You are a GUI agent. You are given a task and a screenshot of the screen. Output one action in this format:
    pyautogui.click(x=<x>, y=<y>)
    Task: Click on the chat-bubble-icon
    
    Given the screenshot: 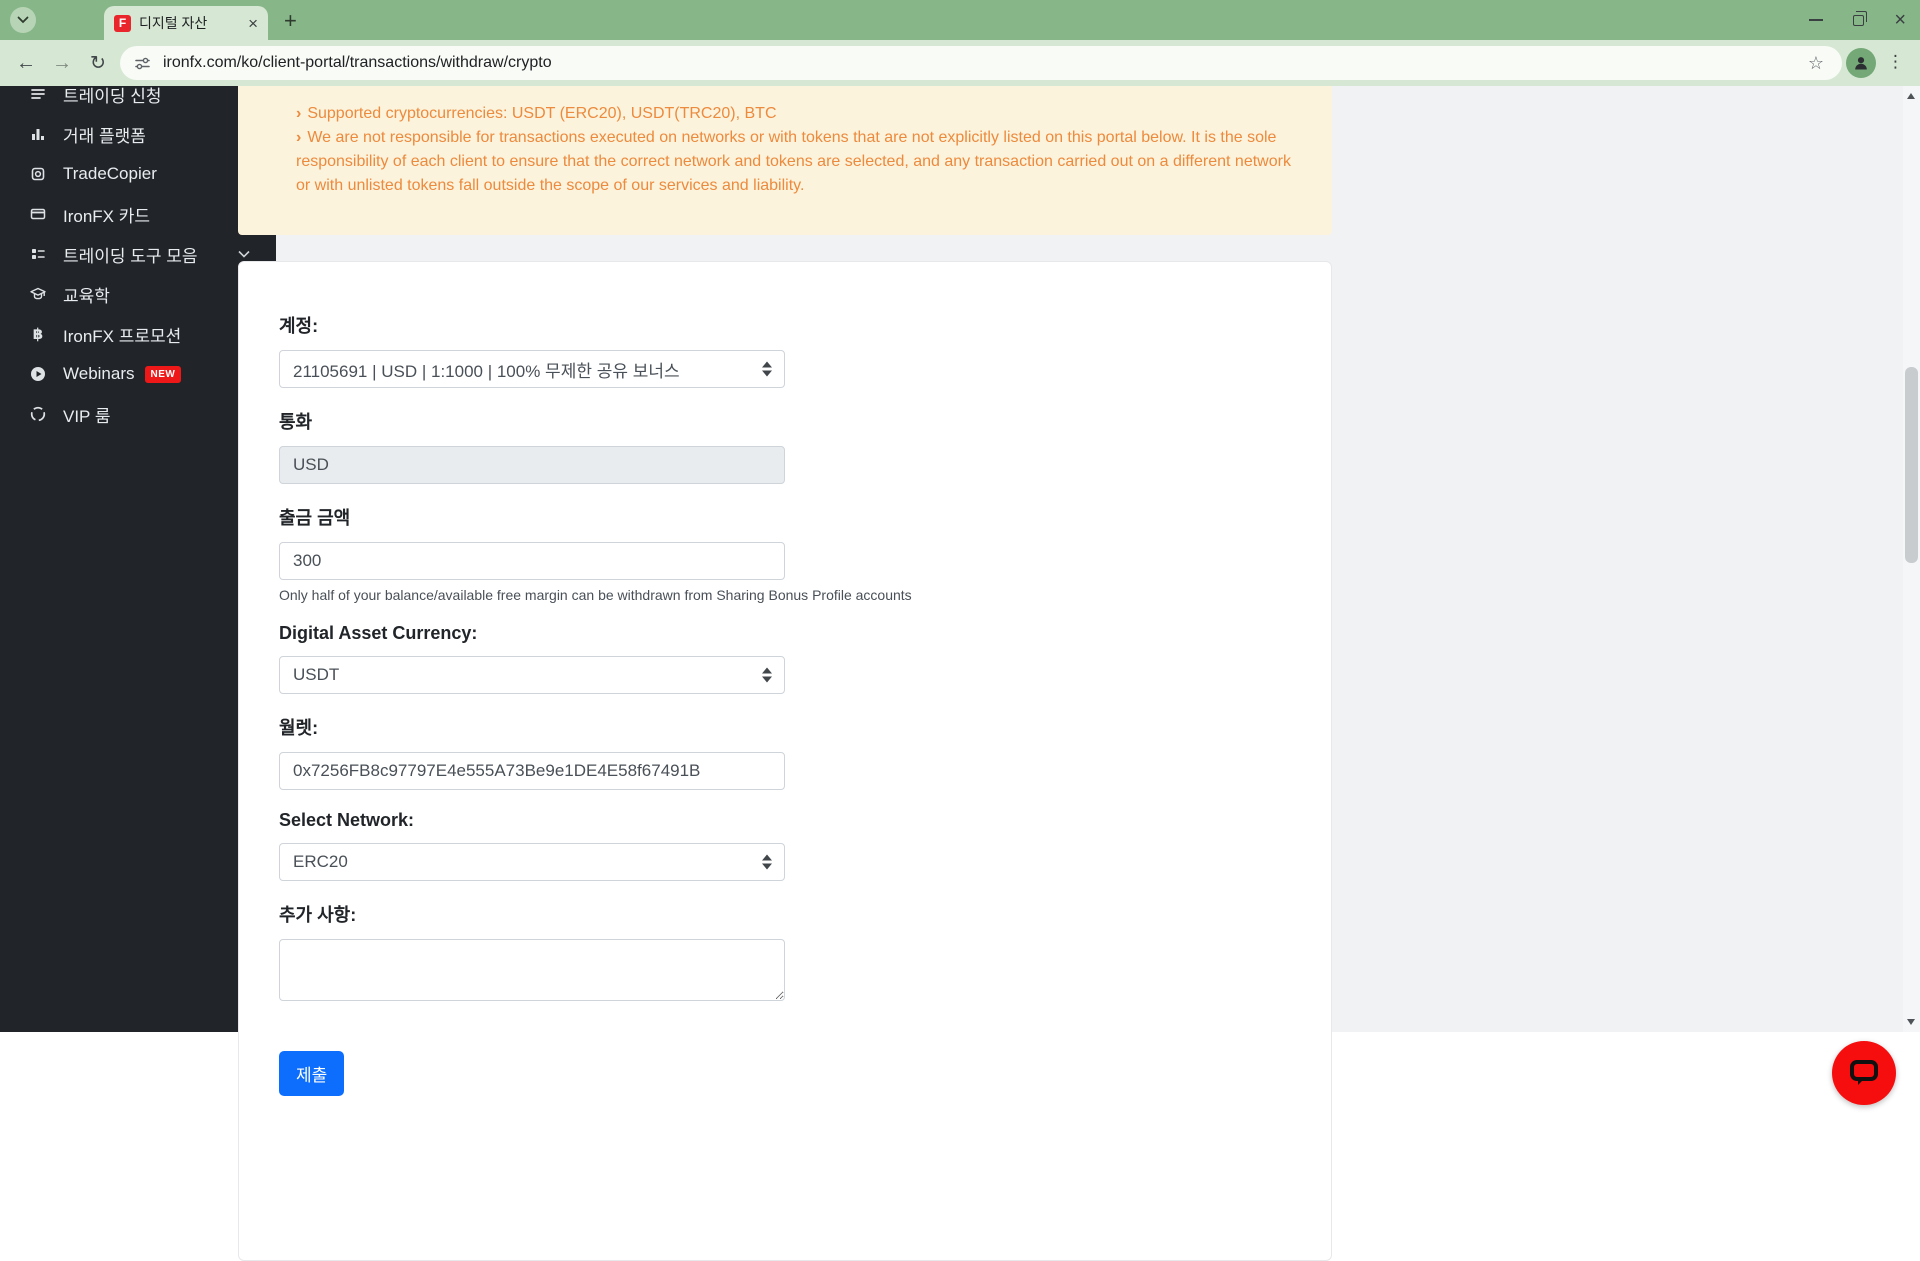 What is the action you would take?
    pyautogui.click(x=1864, y=1072)
    